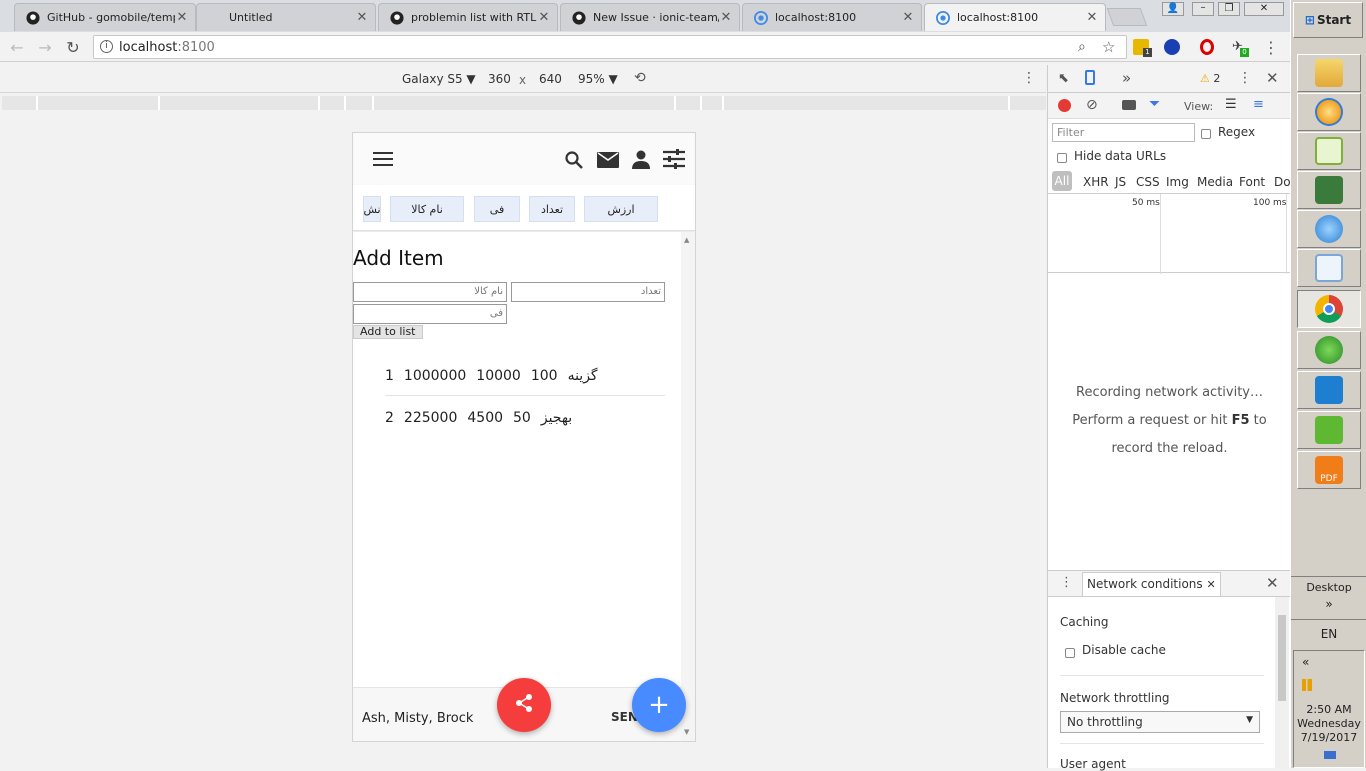 The height and width of the screenshot is (771, 1366). What do you see at coordinates (1329, 430) in the screenshot?
I see `taskbar-android` at bounding box center [1329, 430].